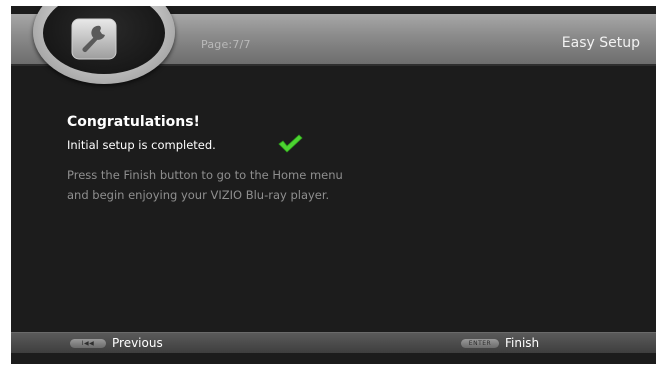  Describe the element at coordinates (88, 343) in the screenshot. I see `previous-key-icon: I◀◀` at that location.